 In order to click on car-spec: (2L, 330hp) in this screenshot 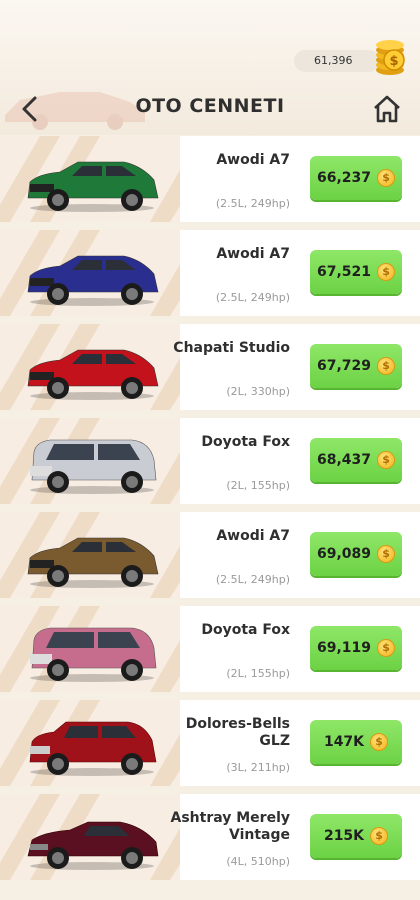, I will do `click(258, 391)`.